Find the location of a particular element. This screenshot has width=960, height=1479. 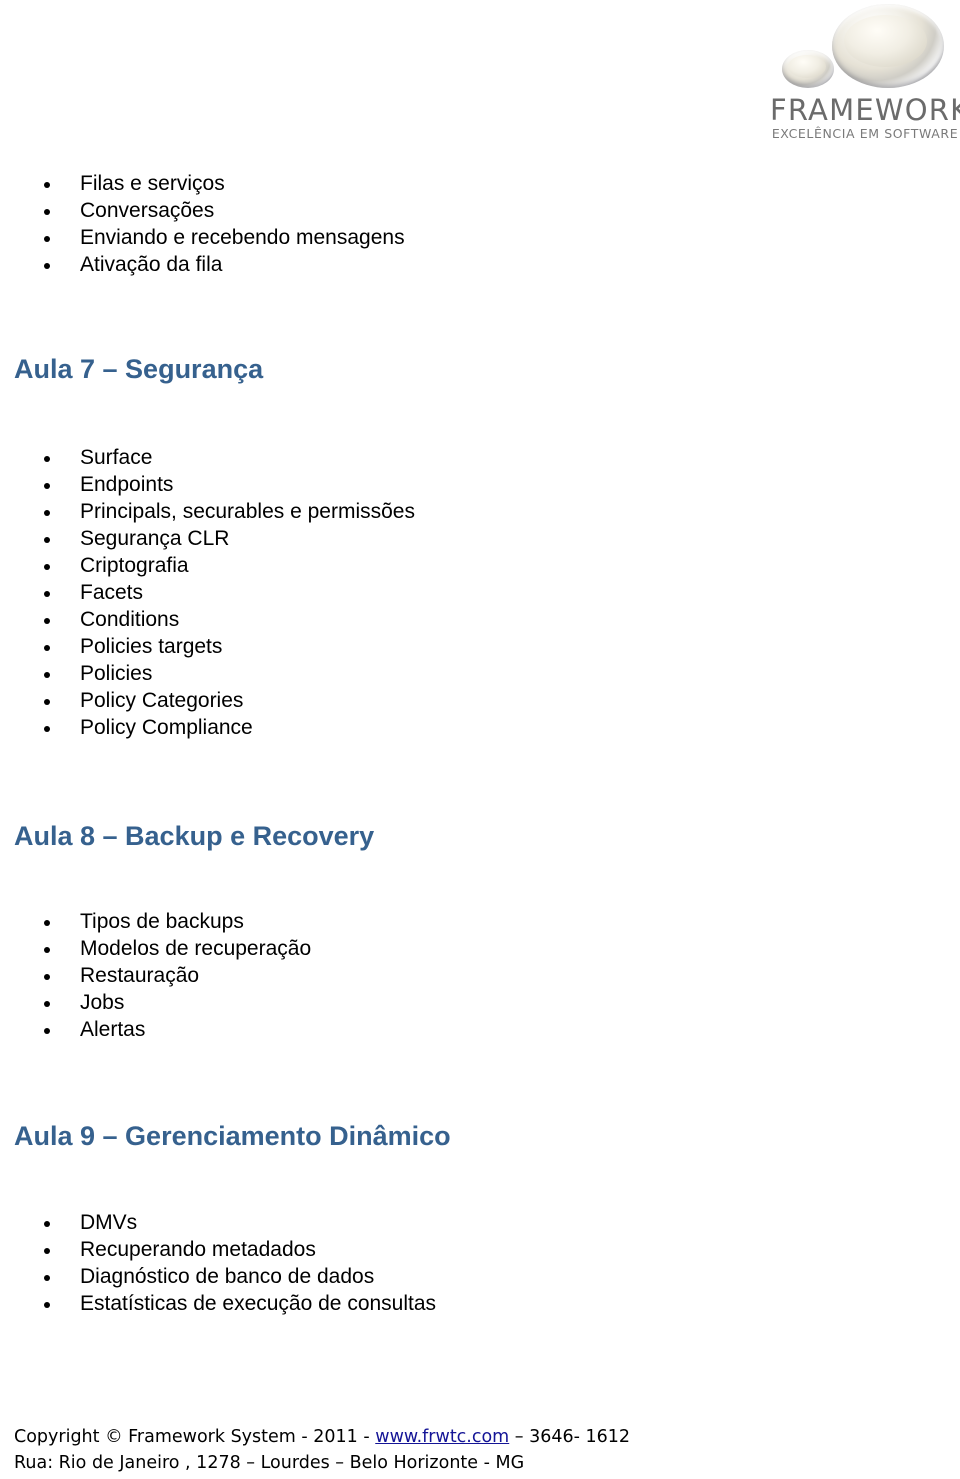

list-item: Estatísticas de execução de consultas is located at coordinates (218, 1303).